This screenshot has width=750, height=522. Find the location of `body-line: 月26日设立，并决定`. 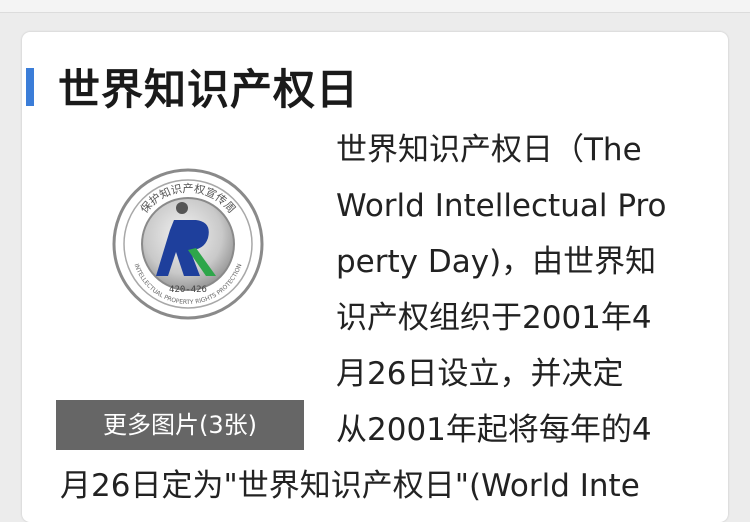

body-line: 月26日设立，并决定 is located at coordinates (480, 374).